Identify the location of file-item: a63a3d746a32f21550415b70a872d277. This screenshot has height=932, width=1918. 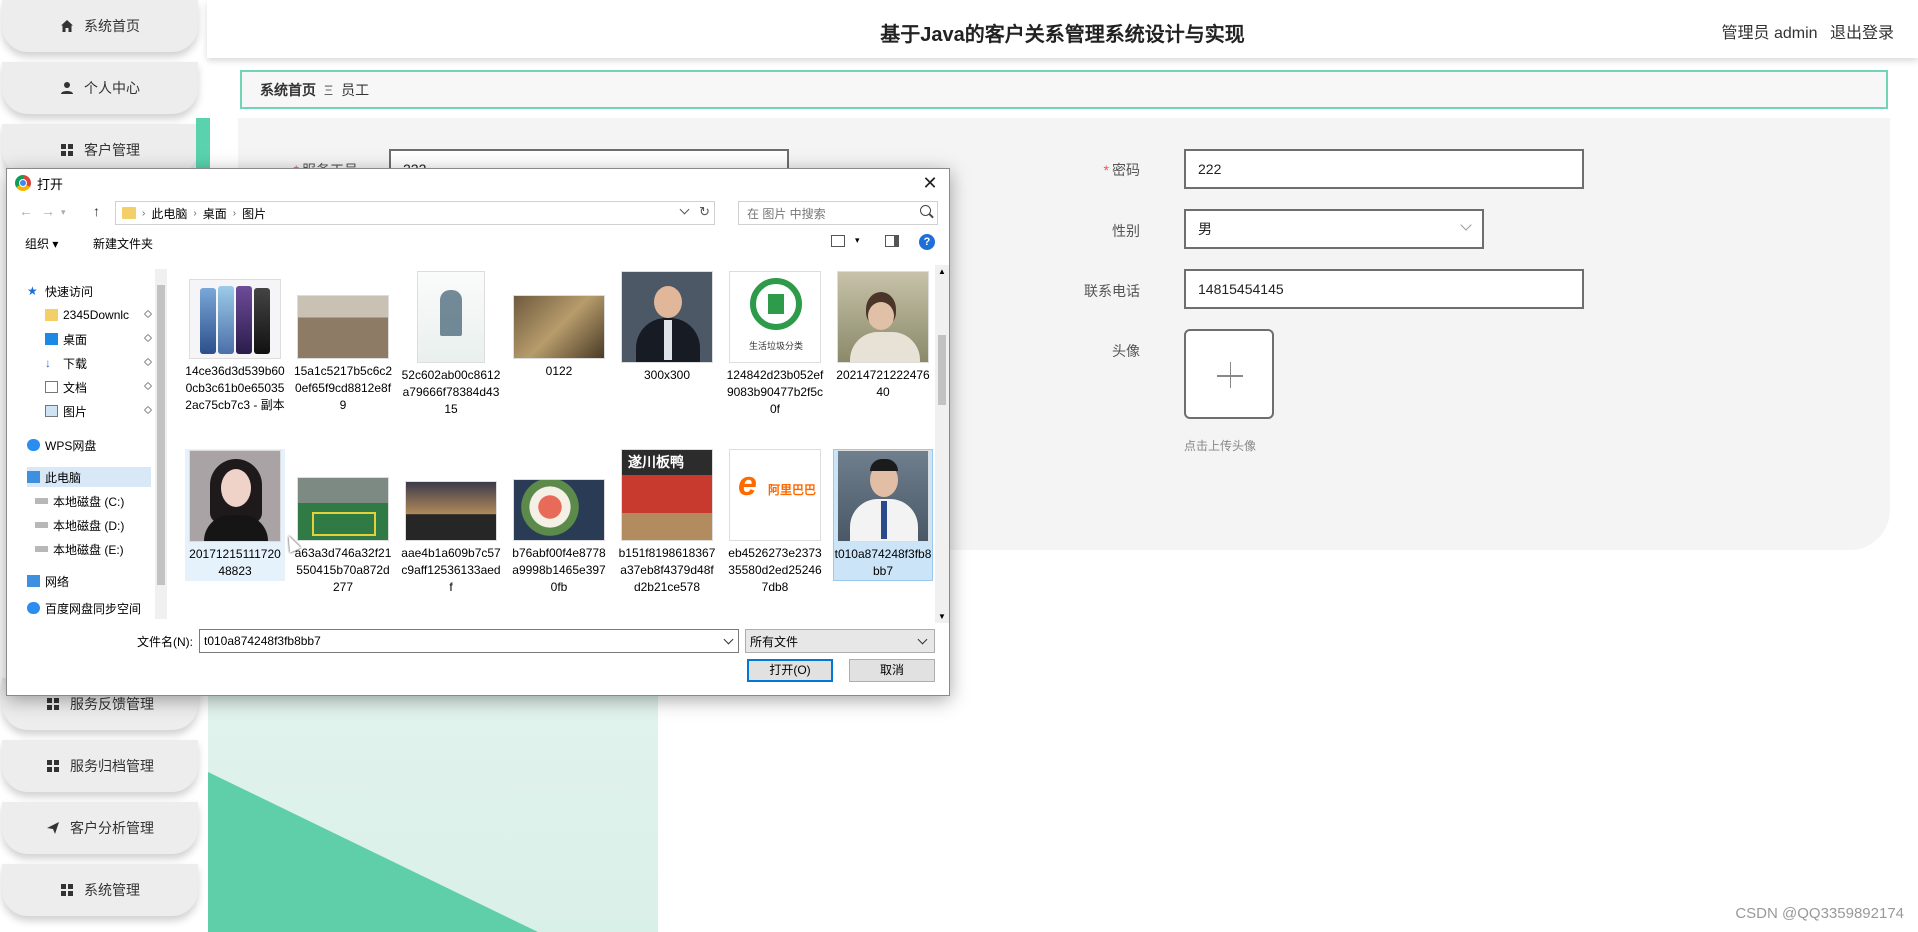
(343, 522).